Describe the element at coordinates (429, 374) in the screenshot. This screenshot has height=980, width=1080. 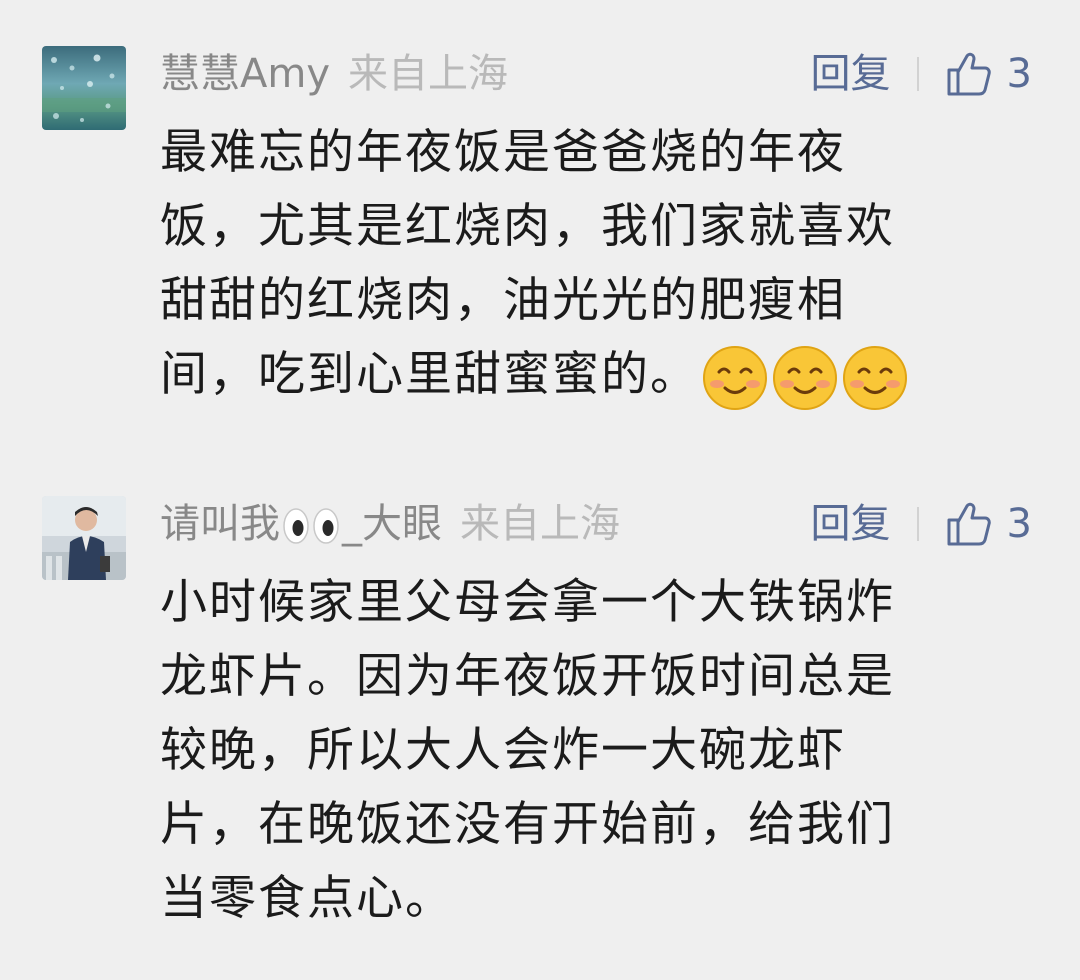
I see `comment-text-line: 间，吃到心里甜蜜蜜的。` at that location.